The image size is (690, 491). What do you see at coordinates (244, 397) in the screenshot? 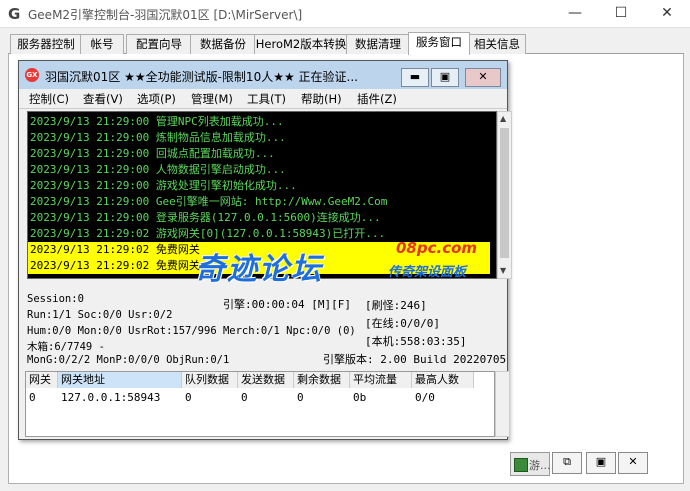
I see `cell-sent: 0` at bounding box center [244, 397].